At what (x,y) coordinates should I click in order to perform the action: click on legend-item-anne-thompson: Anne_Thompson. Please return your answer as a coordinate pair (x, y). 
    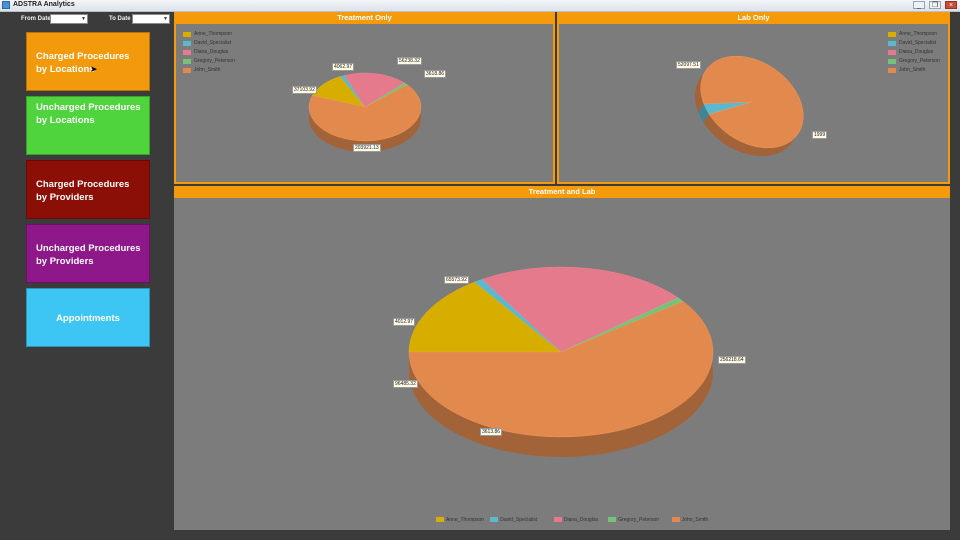
    Looking at the image, I should click on (460, 520).